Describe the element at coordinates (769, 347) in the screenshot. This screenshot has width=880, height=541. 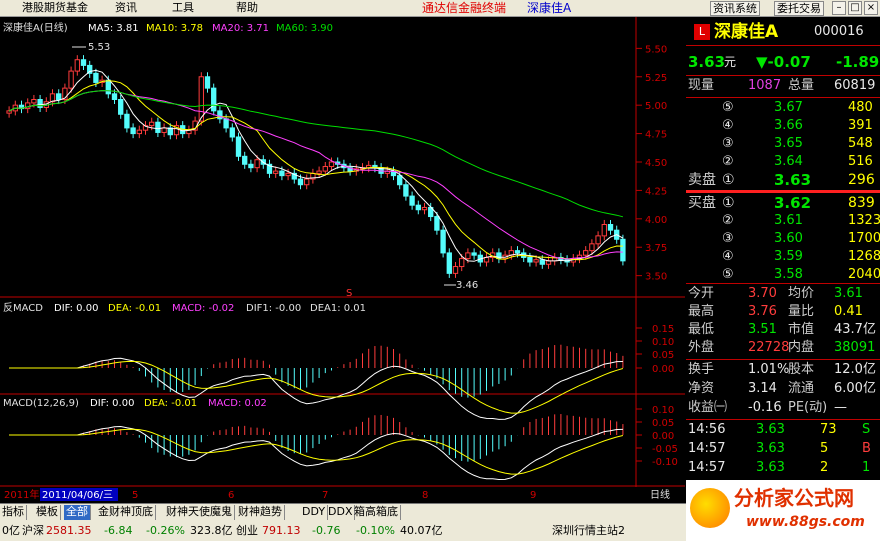
I see `stat-value: 22728` at that location.